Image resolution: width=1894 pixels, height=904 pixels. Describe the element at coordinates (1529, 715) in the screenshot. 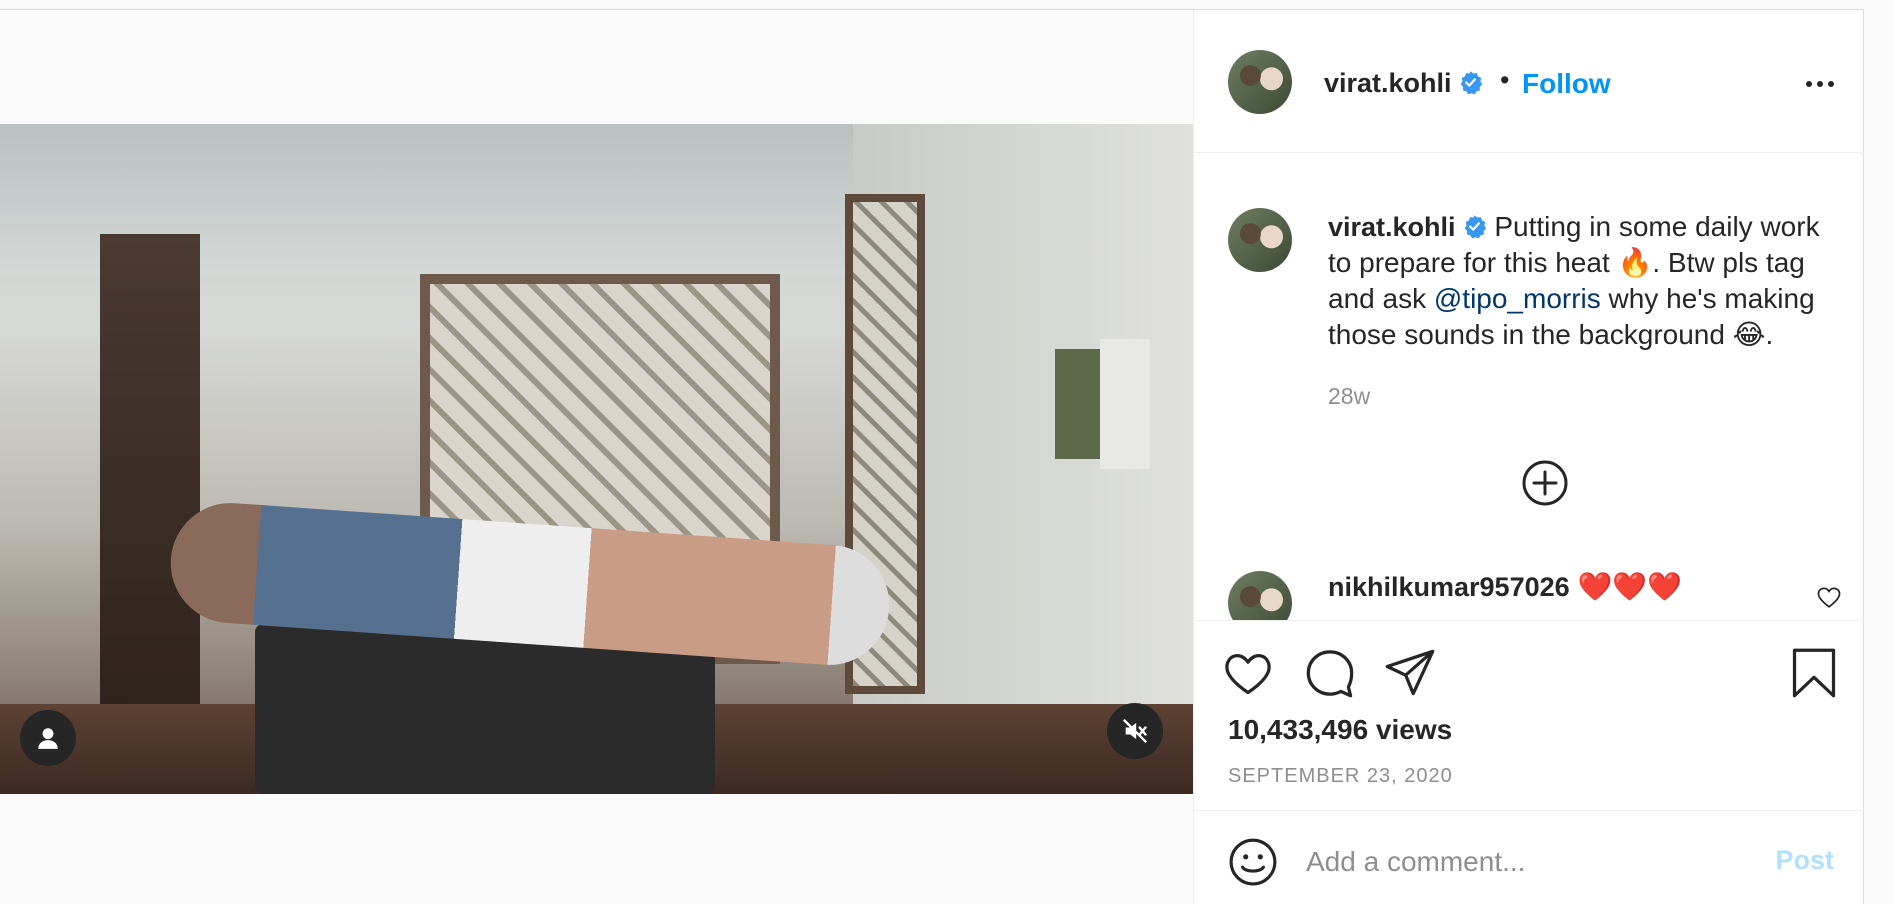

I see `post-actions: 10,433,496 views SEPTEMBER 23, 2020` at that location.